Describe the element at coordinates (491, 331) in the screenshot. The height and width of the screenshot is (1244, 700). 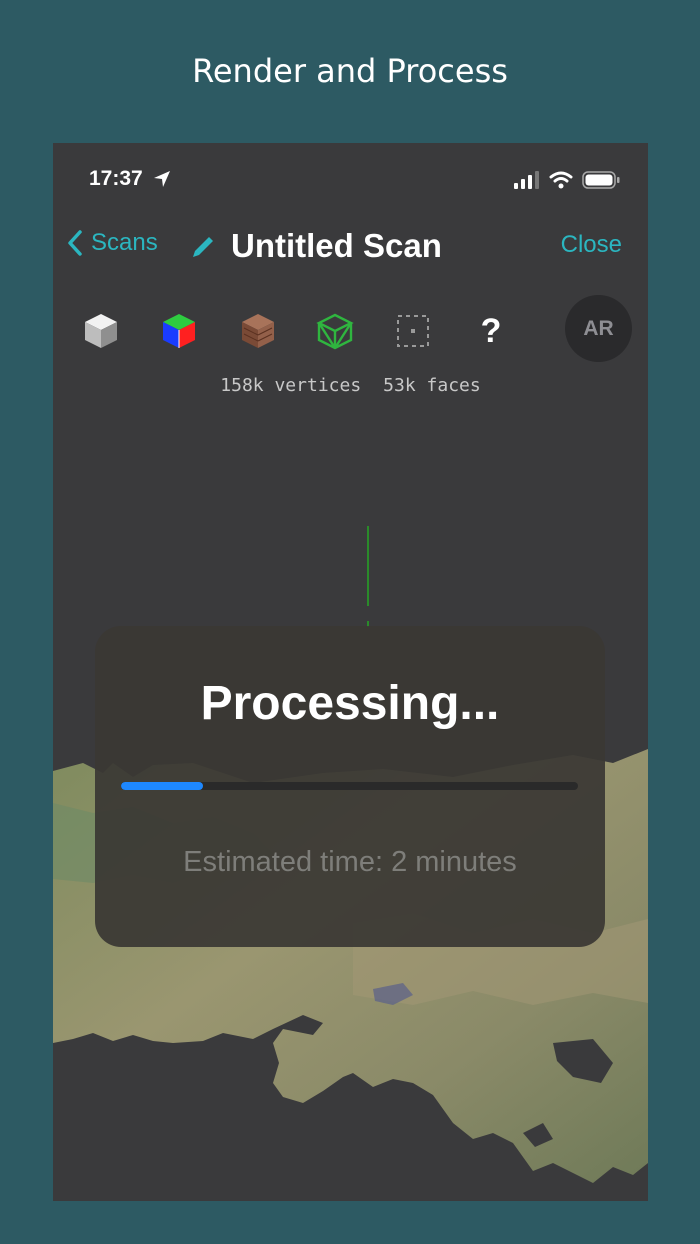
I see `help-icon: ?` at that location.